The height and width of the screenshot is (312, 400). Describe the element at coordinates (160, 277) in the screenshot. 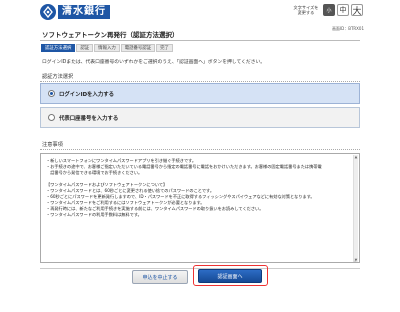

I see `cancel-application-button: 申込を中止する` at that location.